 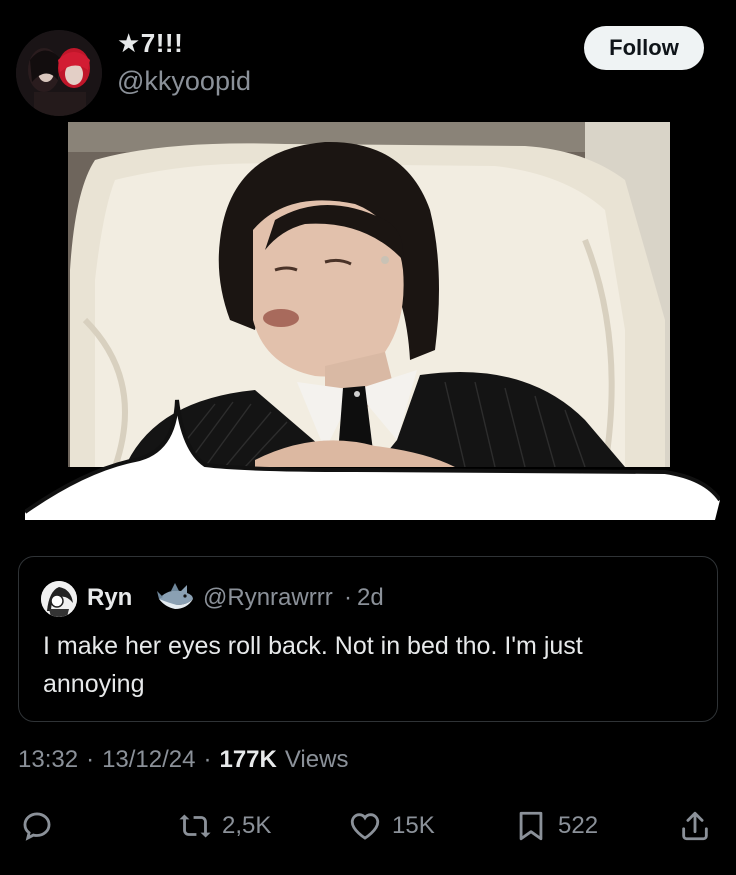 I want to click on quoted-timestamp: 2d, so click(x=370, y=598).